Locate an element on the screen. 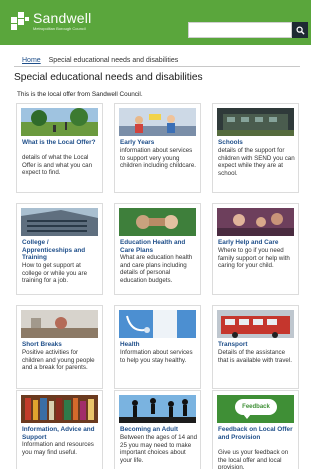 The image size is (320, 469). feedback-image-text: Feedback is located at coordinates (256, 407).